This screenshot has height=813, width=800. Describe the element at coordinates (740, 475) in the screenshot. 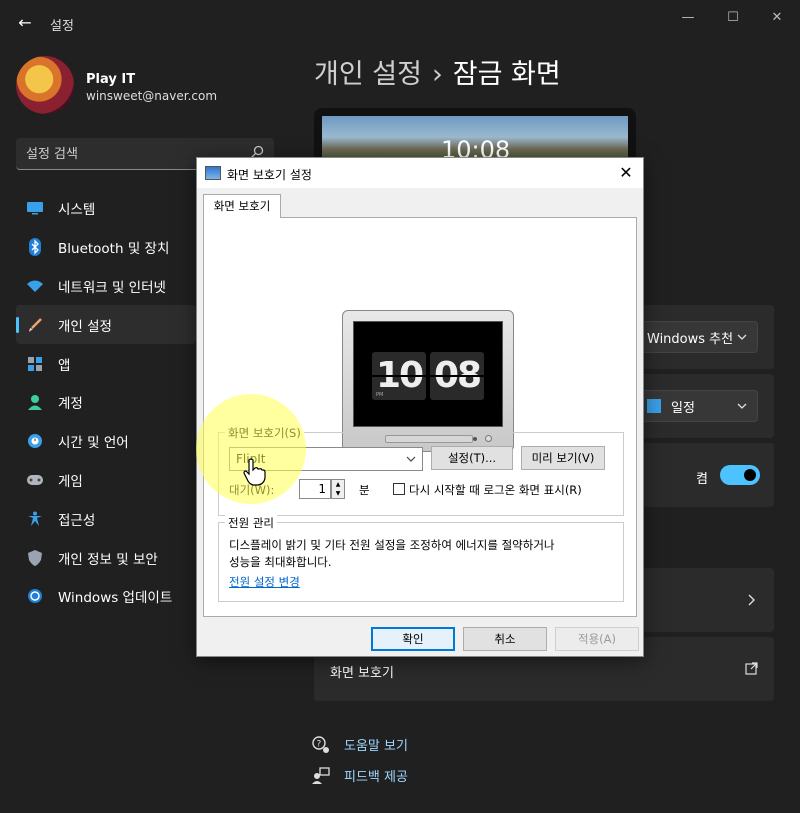

I see `sign-in-background-toggle` at that location.